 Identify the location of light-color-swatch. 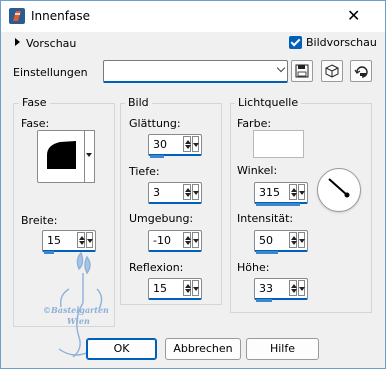
(278, 144).